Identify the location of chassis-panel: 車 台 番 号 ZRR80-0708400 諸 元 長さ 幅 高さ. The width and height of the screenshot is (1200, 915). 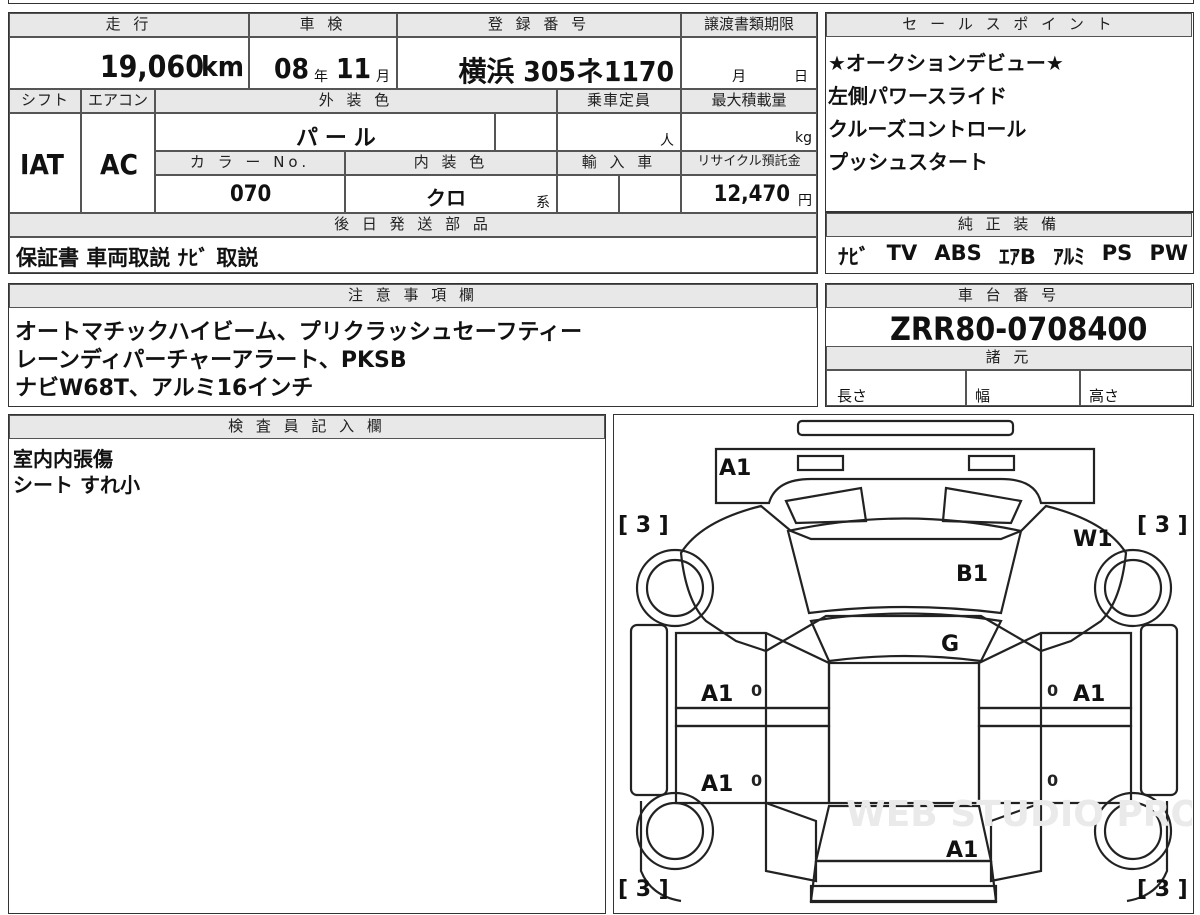
(1009, 345).